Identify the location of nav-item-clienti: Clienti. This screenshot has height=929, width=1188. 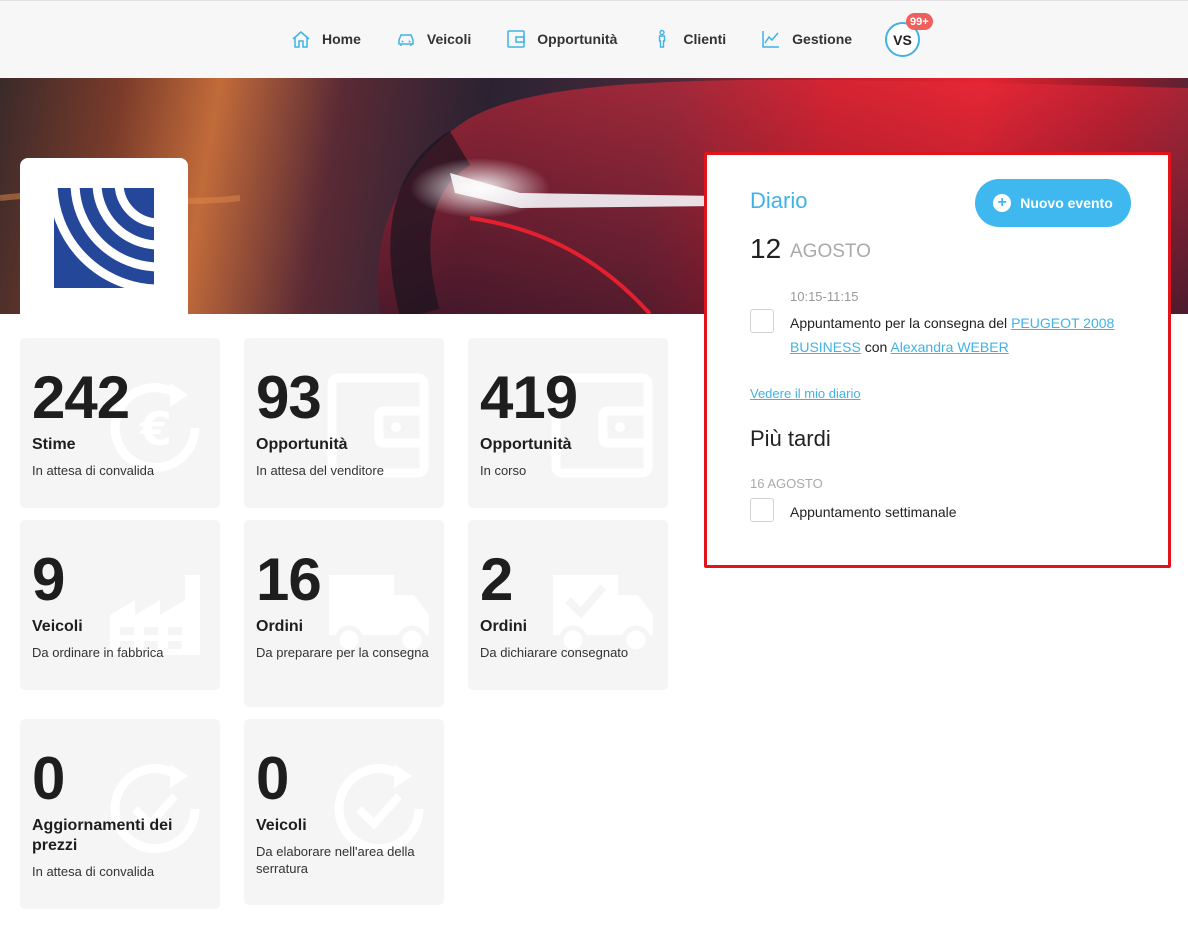
(688, 39).